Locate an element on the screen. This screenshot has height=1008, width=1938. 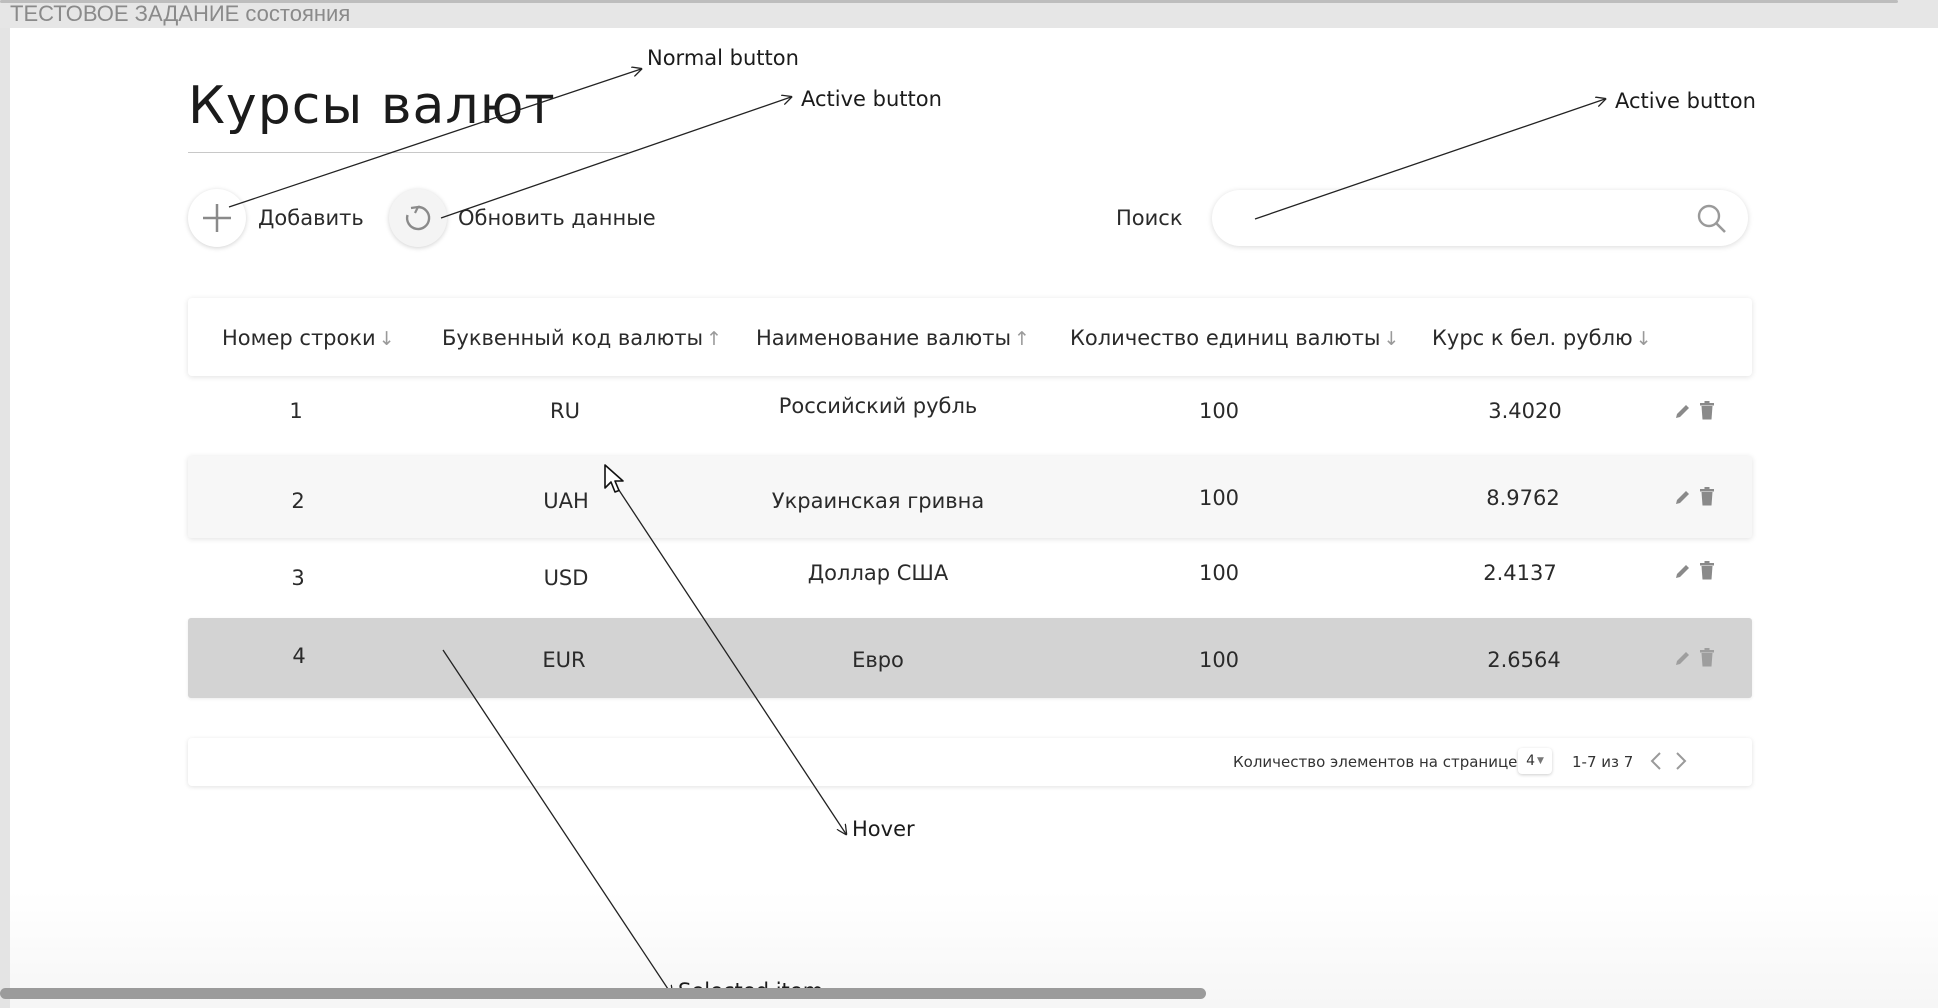
refresh-icon is located at coordinates (418, 218).